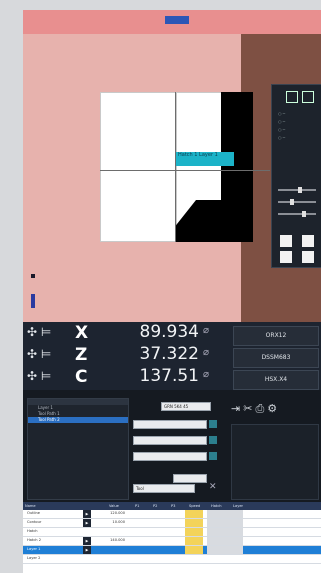 This screenshot has width=321, height=573. Describe the element at coordinates (169, 332) in the screenshot. I see `axis-value: 89.934` at that location.